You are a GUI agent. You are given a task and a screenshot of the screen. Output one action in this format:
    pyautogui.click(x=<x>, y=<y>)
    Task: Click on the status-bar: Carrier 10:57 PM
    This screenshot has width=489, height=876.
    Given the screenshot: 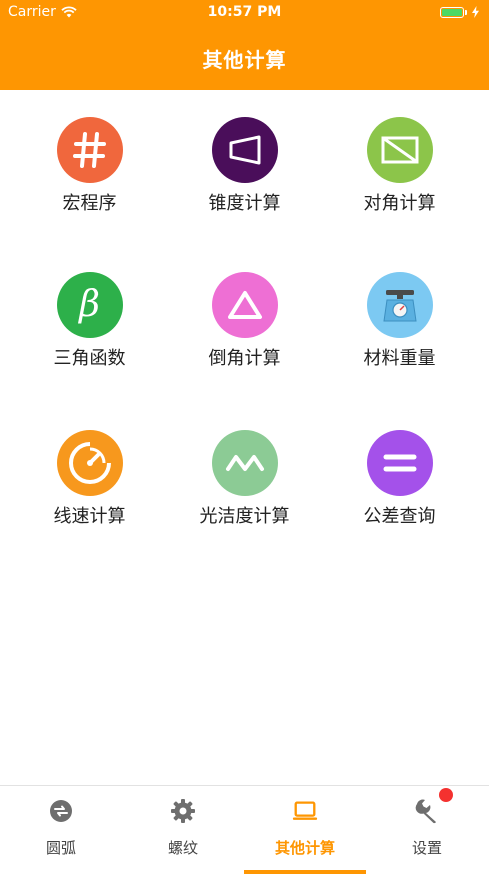 What is the action you would take?
    pyautogui.click(x=244, y=13)
    